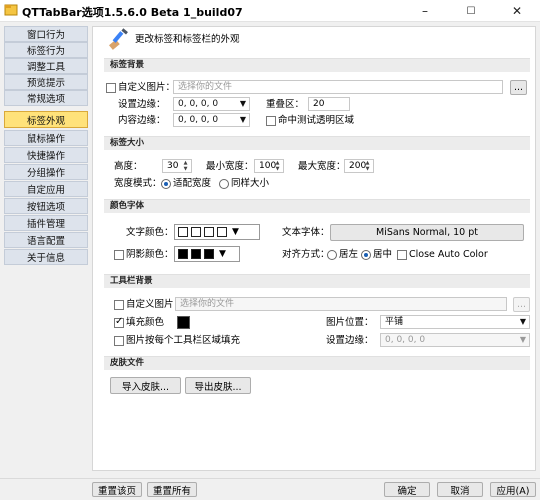 The width and height of the screenshot is (540, 500). I want to click on section-tab-background: 标签背景, so click(317, 65).